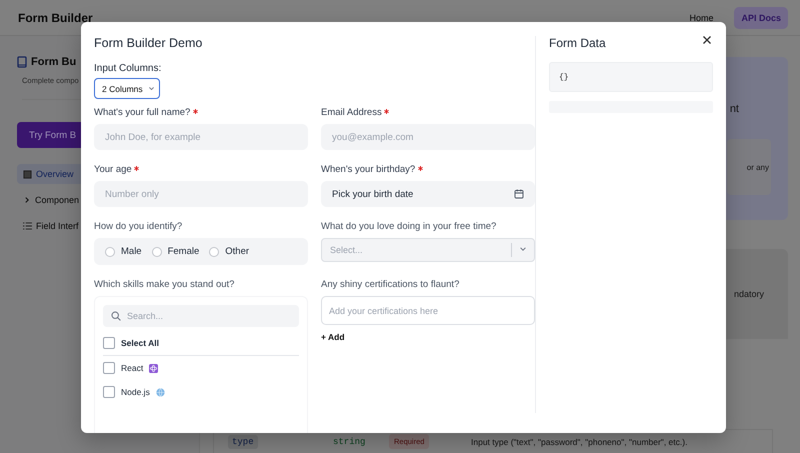 The image size is (800, 453). Describe the element at coordinates (128, 68) in the screenshot. I see `columns-label: Input Columns:` at that location.